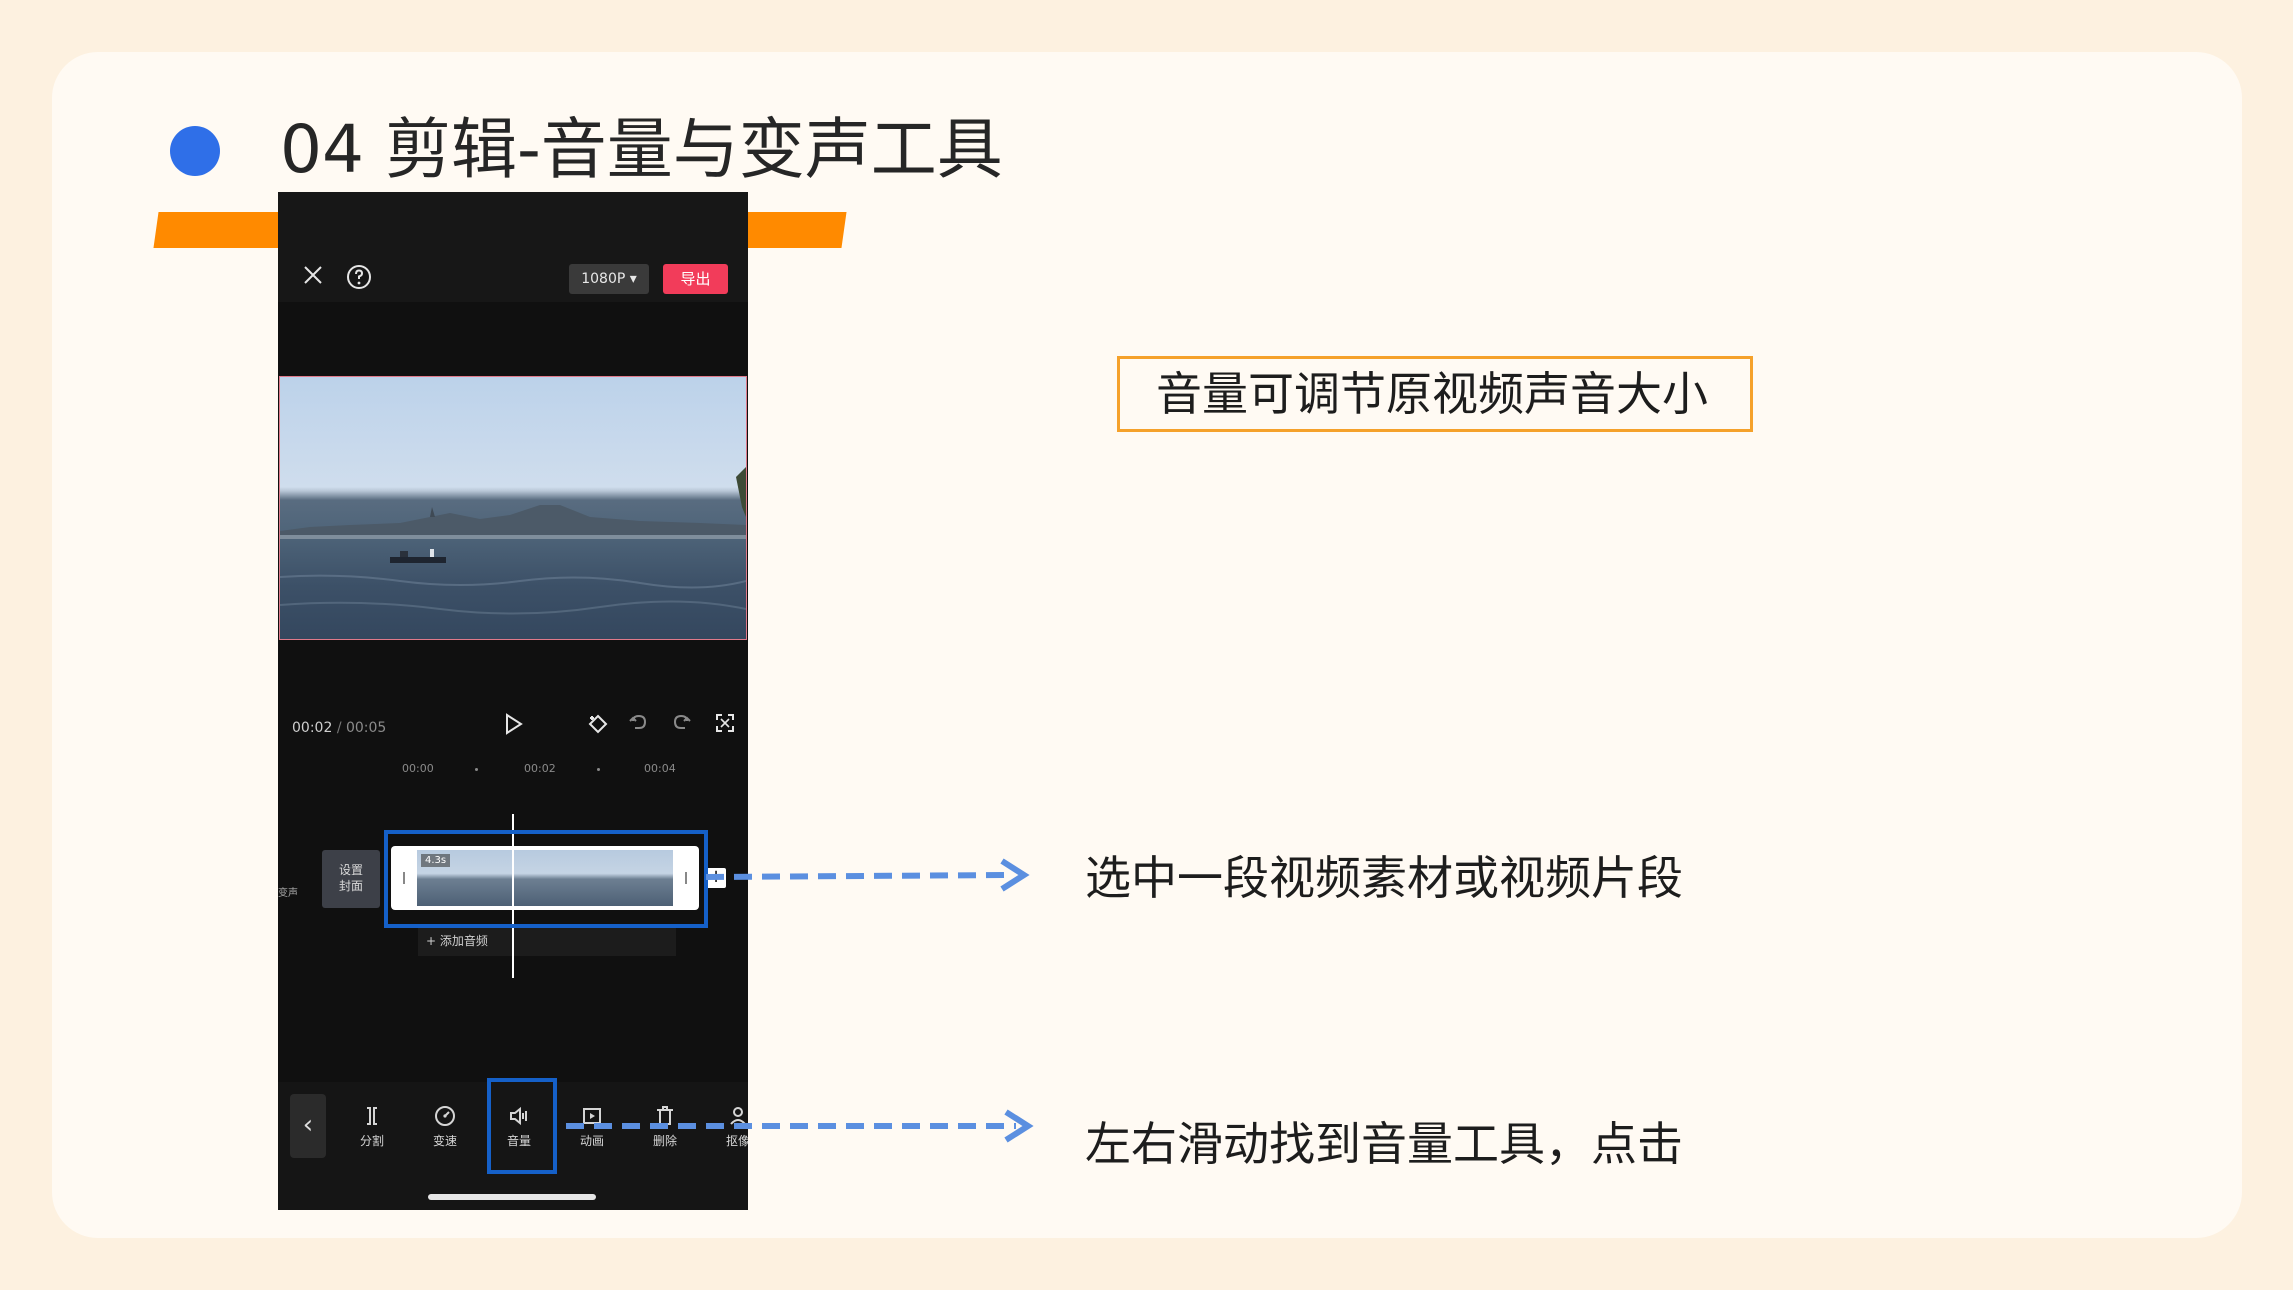 The height and width of the screenshot is (1290, 2293). What do you see at coordinates (547, 941) in the screenshot?
I see `add-audio-button: + 添加音频` at bounding box center [547, 941].